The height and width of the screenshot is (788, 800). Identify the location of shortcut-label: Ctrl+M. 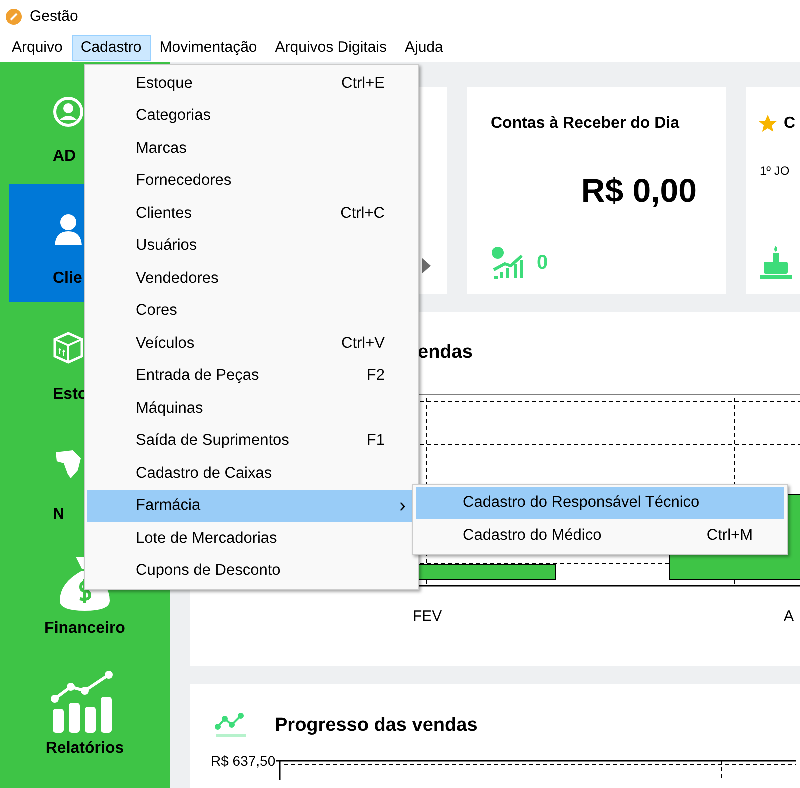
(729, 536).